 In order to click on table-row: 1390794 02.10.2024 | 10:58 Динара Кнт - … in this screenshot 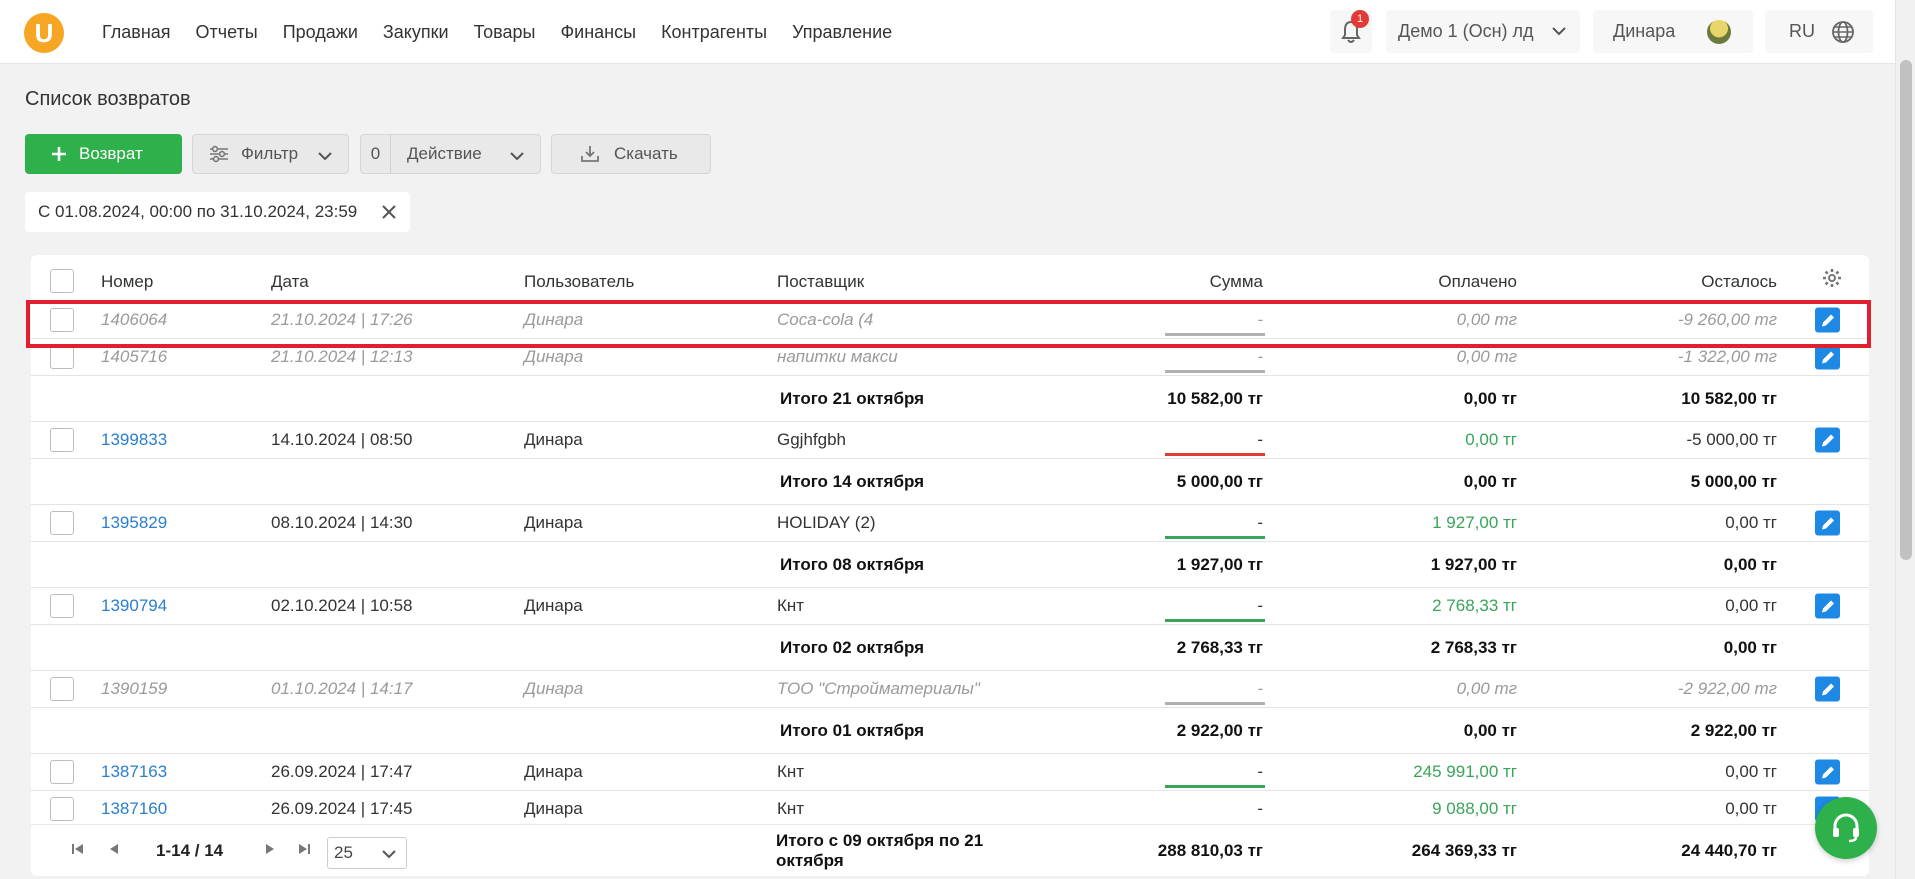, I will do `click(950, 606)`.